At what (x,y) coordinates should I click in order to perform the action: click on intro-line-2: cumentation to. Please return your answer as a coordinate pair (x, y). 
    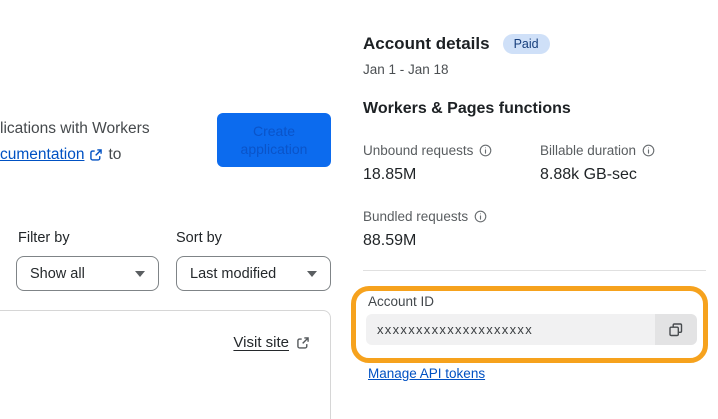
    Looking at the image, I should click on (75, 155).